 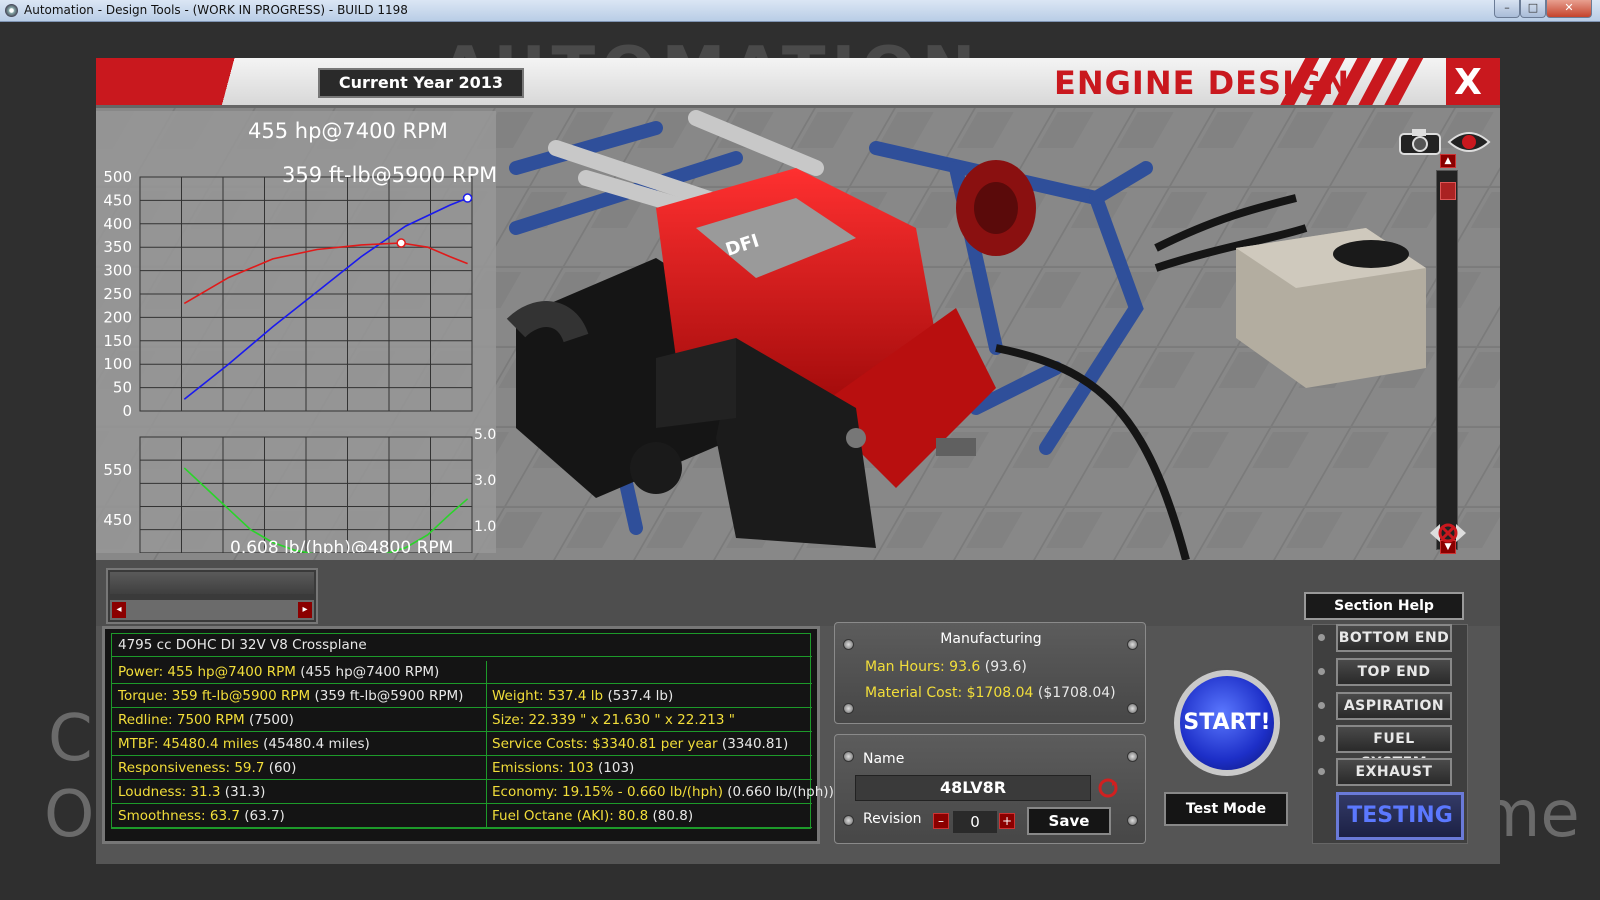 I want to click on start-button: START!, so click(x=1227, y=723).